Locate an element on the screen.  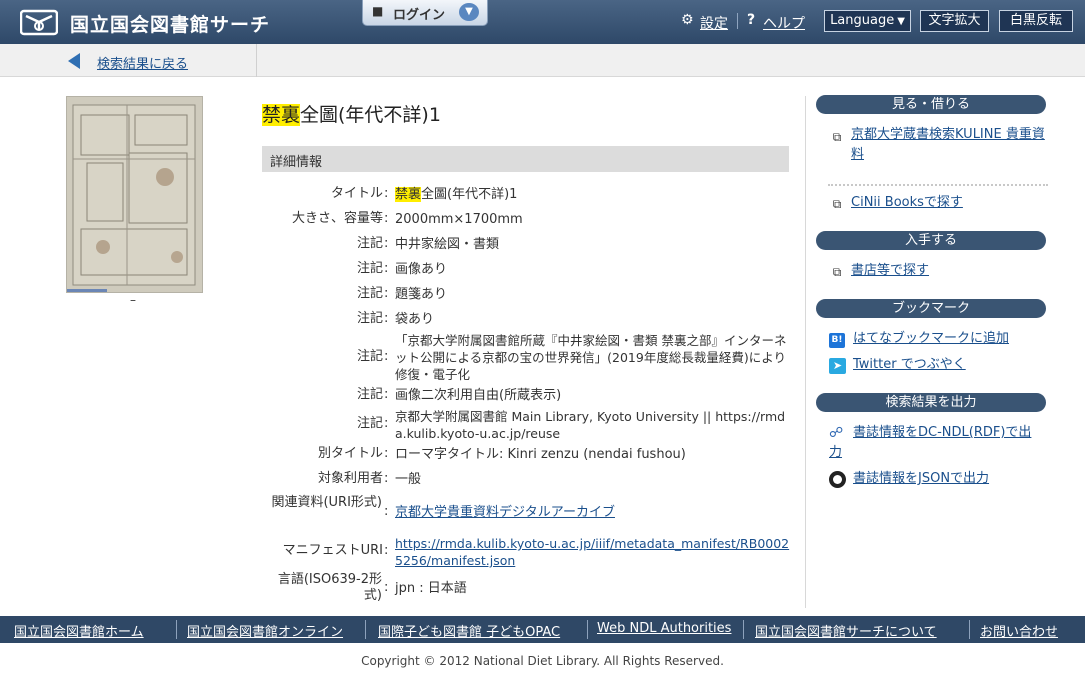
field-value: 京都大学貴重資料デジタルアーカイブ is located at coordinates (593, 512).